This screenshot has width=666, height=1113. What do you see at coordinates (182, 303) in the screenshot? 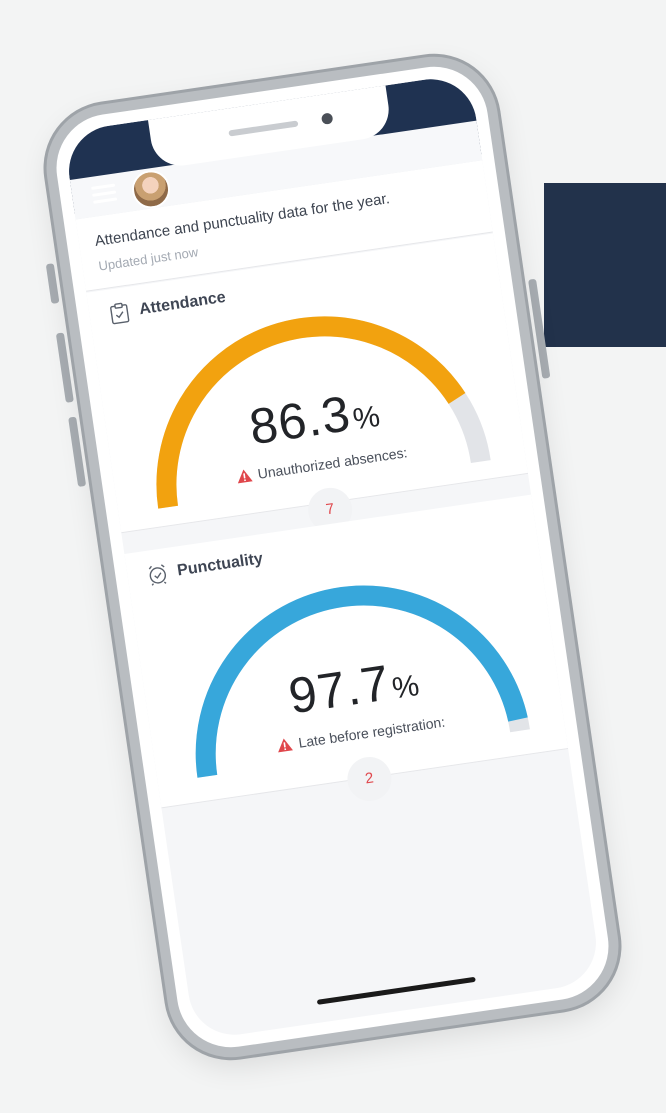
I see `attendance-title: Attendance` at bounding box center [182, 303].